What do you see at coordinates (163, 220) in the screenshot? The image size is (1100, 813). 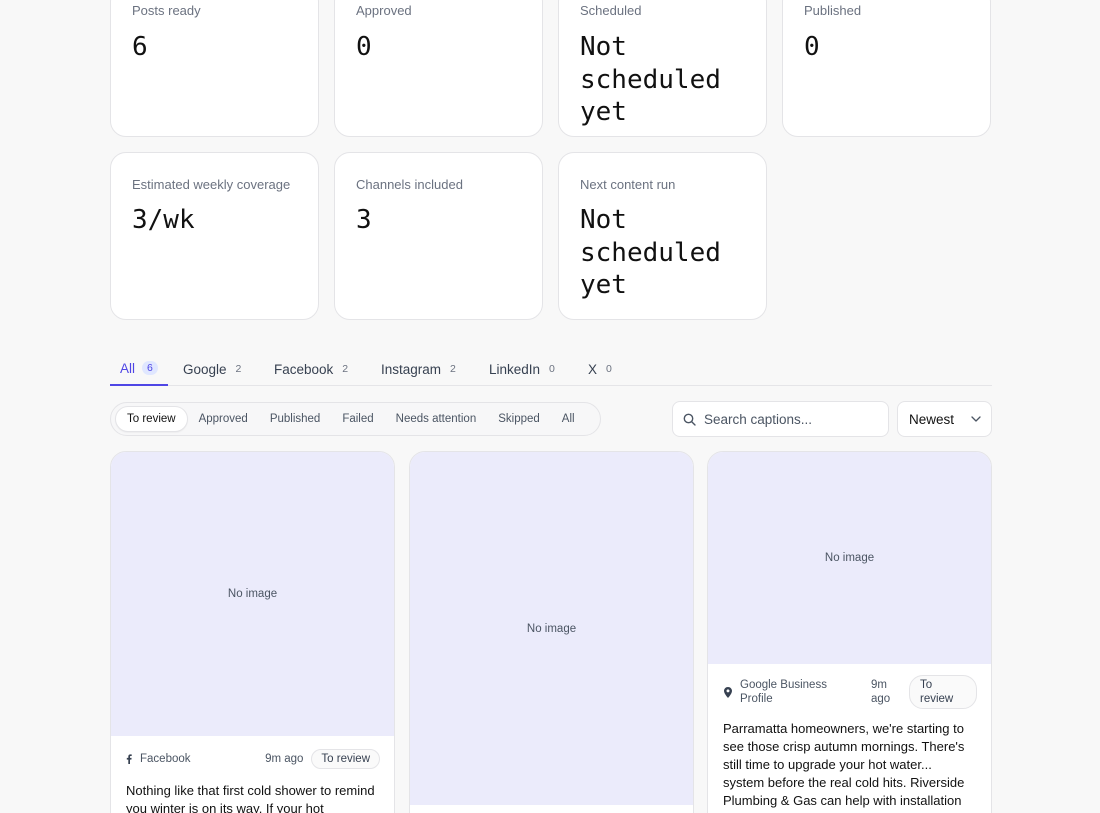 I see `stat-value: 3/wk` at bounding box center [163, 220].